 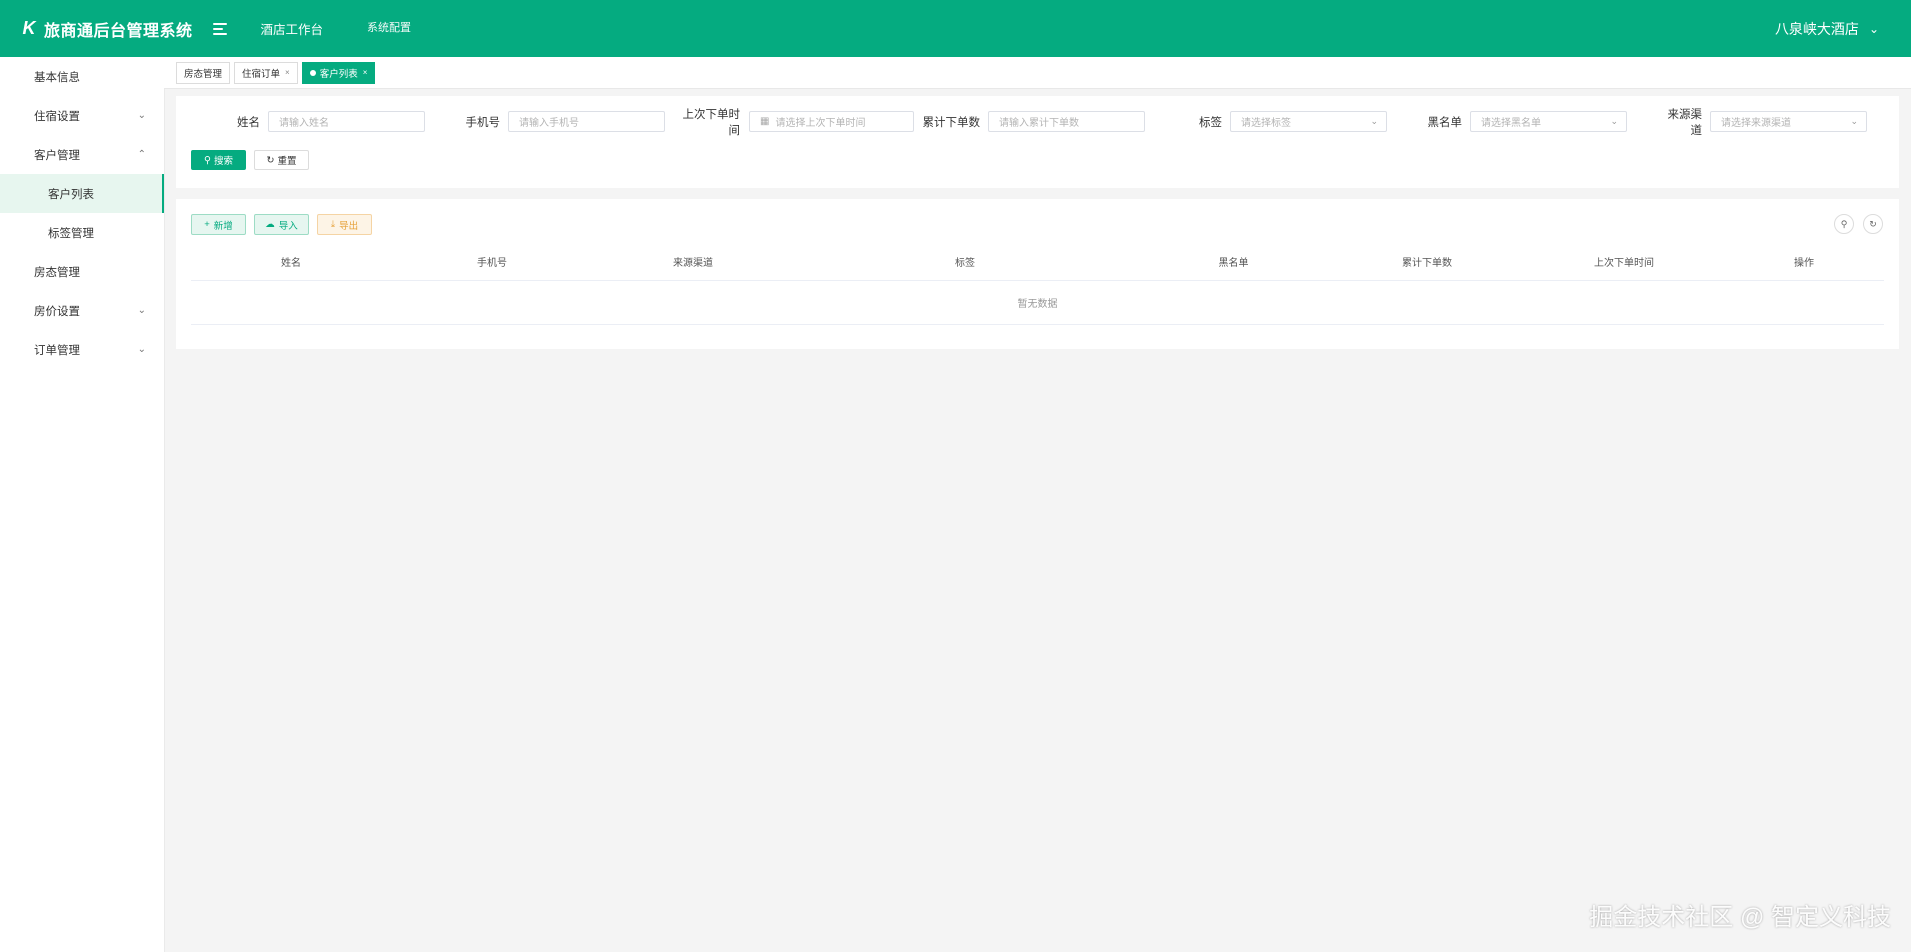 What do you see at coordinates (1445, 122) in the screenshot?
I see `blacklist-label: 黑名单` at bounding box center [1445, 122].